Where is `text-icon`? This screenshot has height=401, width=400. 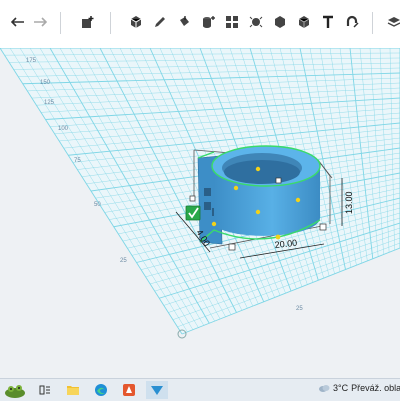
text-icon is located at coordinates (328, 22).